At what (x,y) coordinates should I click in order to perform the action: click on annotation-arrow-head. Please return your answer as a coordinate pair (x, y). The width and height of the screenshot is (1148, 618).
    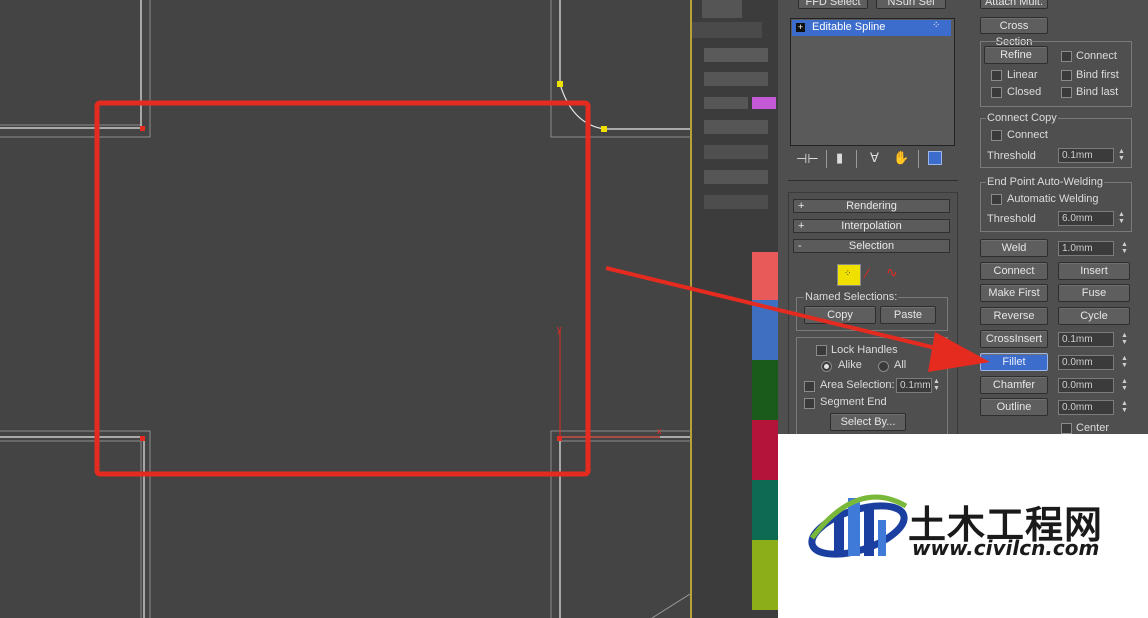
    Looking at the image, I should click on (959, 352).